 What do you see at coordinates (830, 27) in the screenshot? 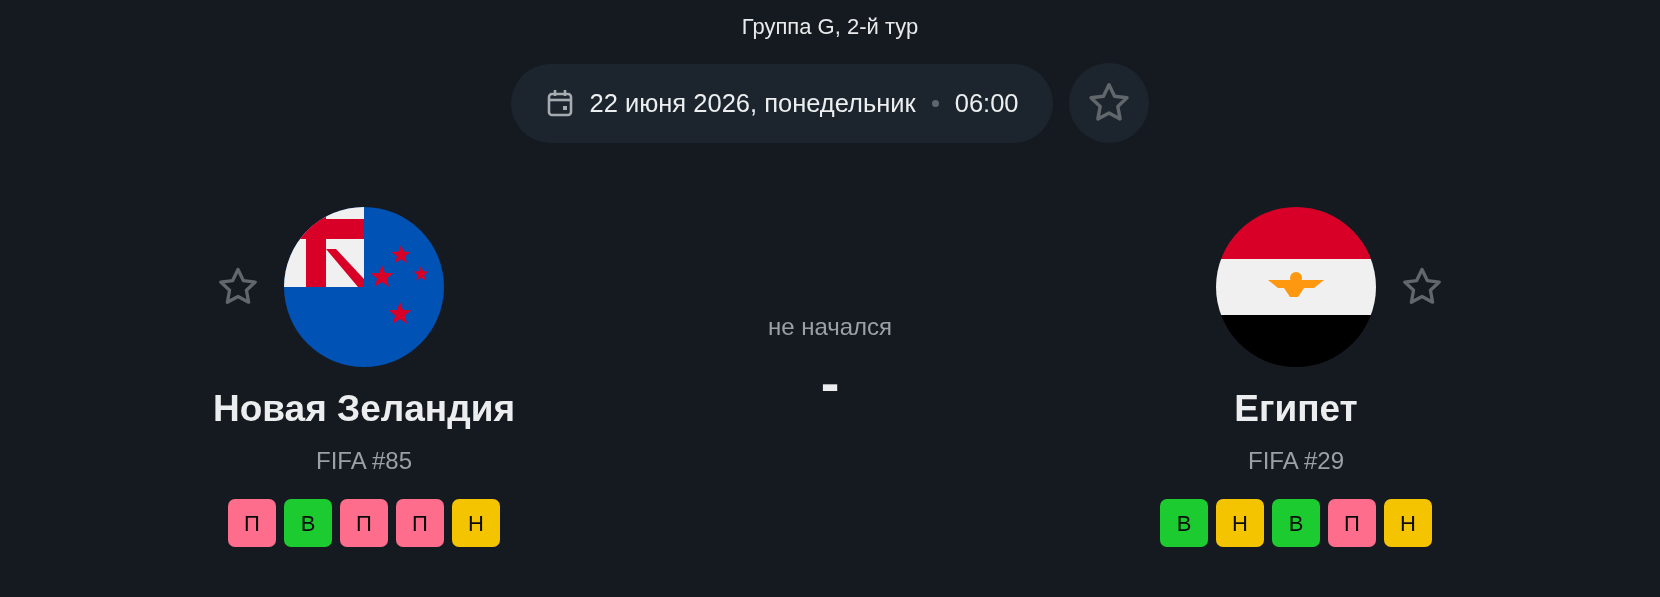
I see `round-title: Группа G, 2-й тур` at bounding box center [830, 27].